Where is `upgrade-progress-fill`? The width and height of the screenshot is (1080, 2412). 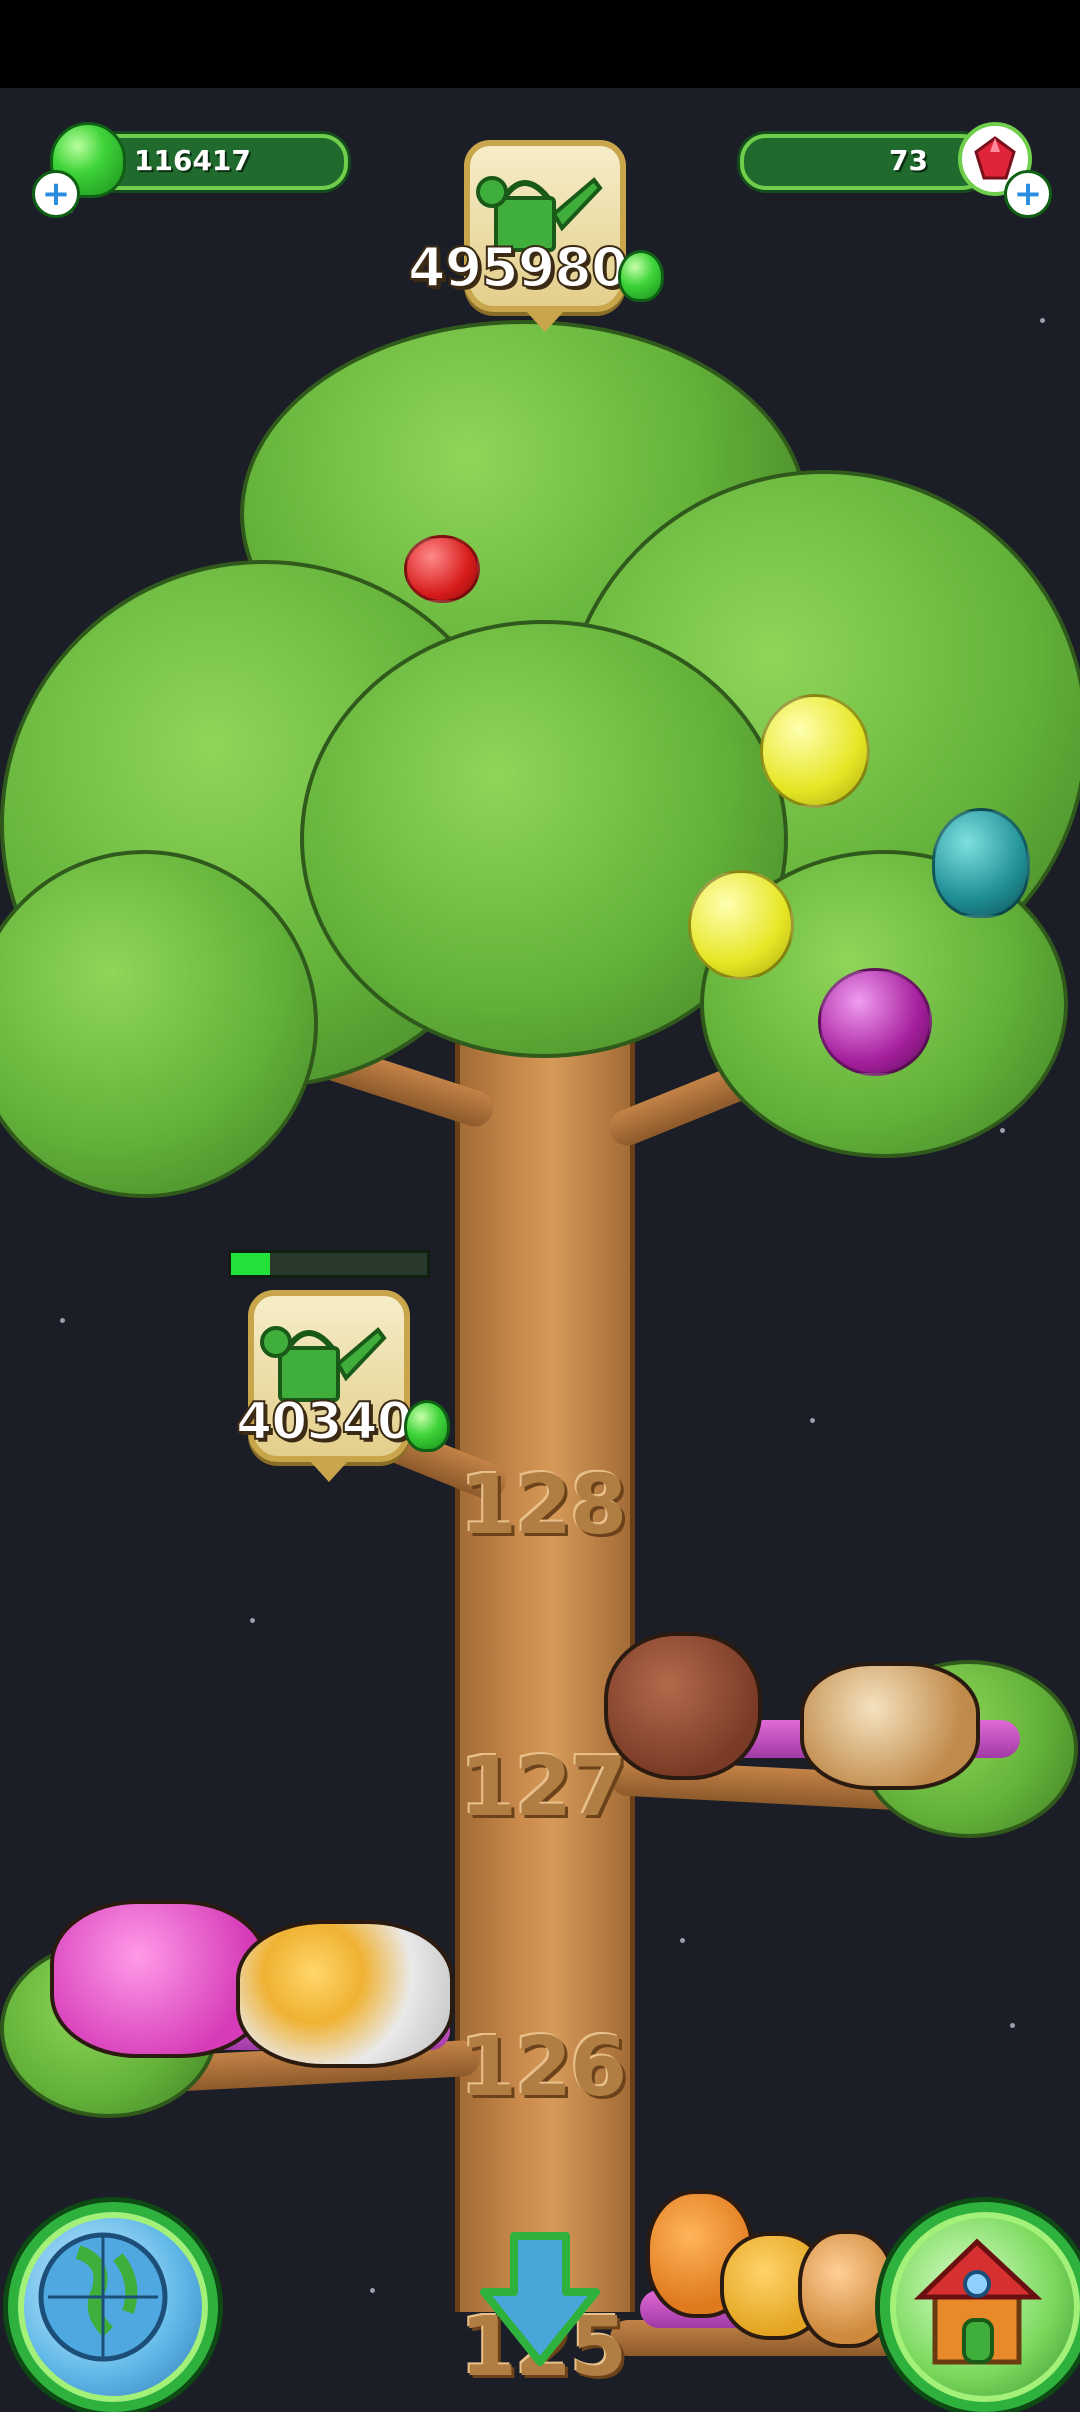 upgrade-progress-fill is located at coordinates (251, 1264).